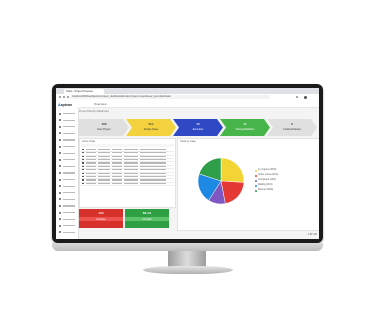 The width and height of the screenshot is (375, 333). Describe the element at coordinates (285, 170) in the screenshot. I see `legend-item: In progress (26%)` at that location.